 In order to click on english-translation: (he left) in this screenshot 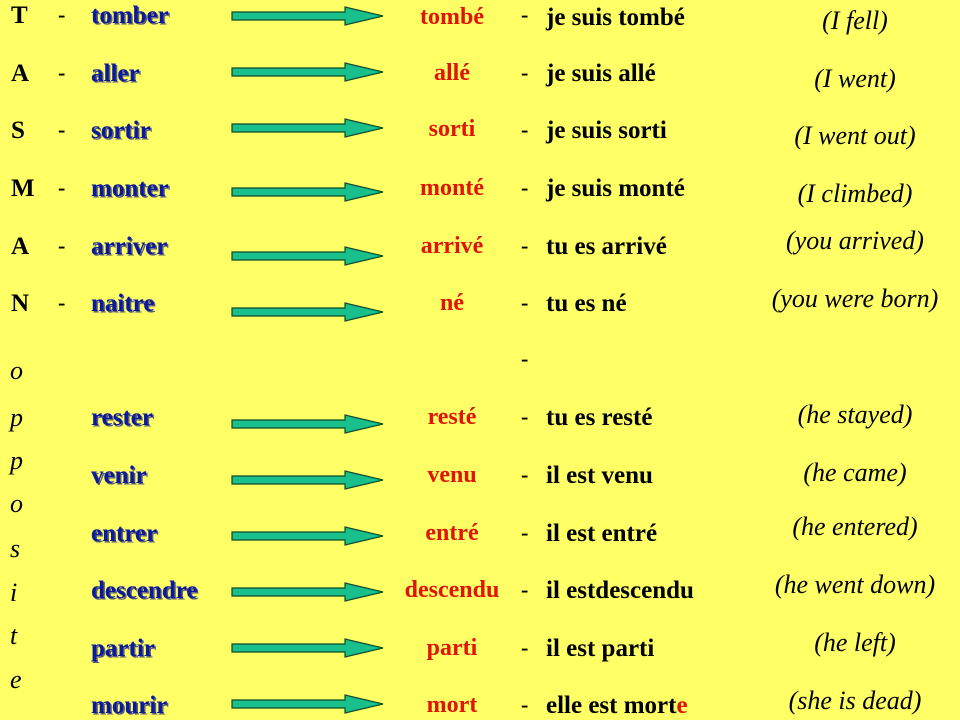, I will do `click(855, 642)`.